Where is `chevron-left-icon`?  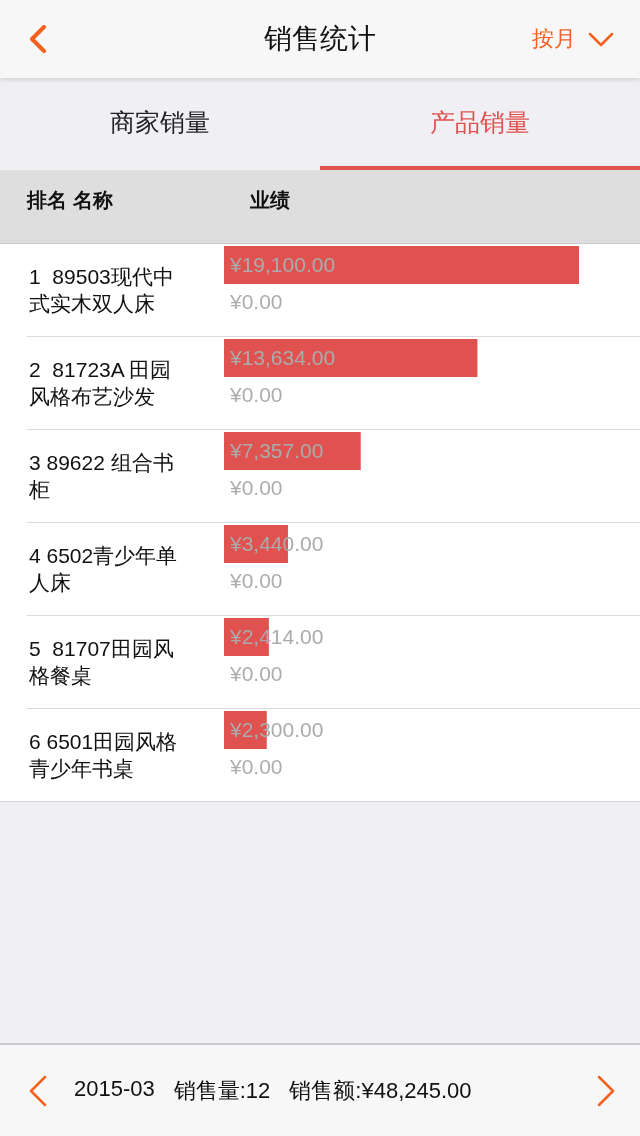 chevron-left-icon is located at coordinates (38, 1090).